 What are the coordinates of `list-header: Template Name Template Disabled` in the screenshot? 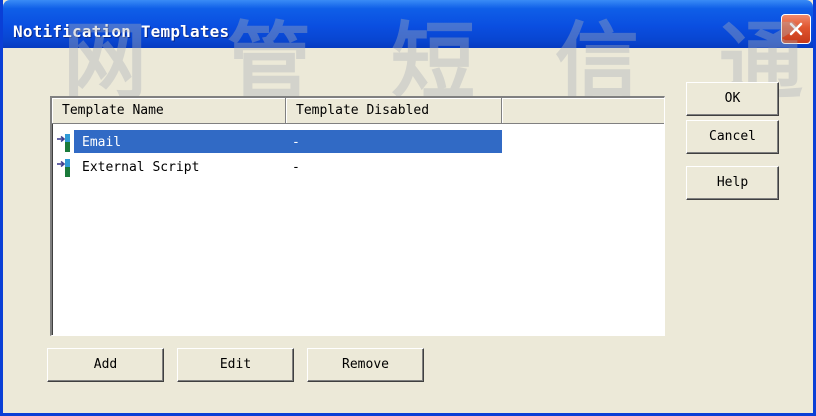 It's located at (358, 111).